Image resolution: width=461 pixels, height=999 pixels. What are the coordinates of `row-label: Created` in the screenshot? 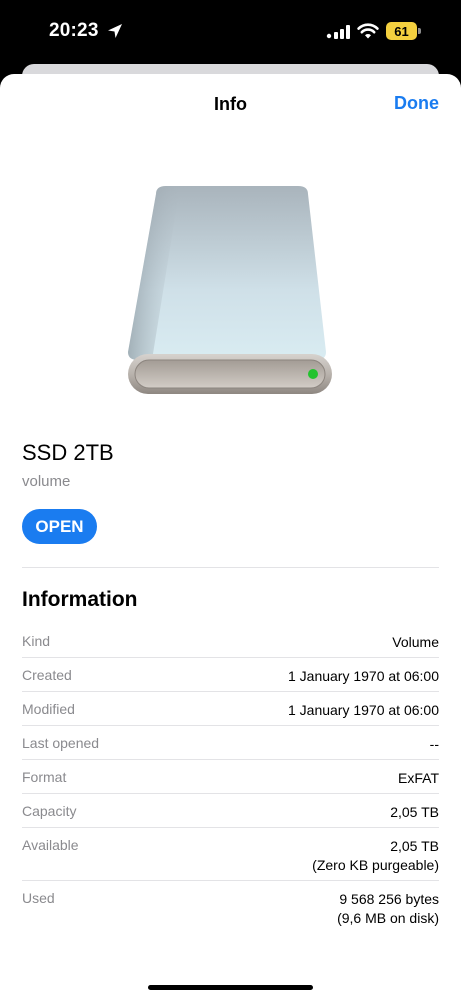 It's located at (47, 675).